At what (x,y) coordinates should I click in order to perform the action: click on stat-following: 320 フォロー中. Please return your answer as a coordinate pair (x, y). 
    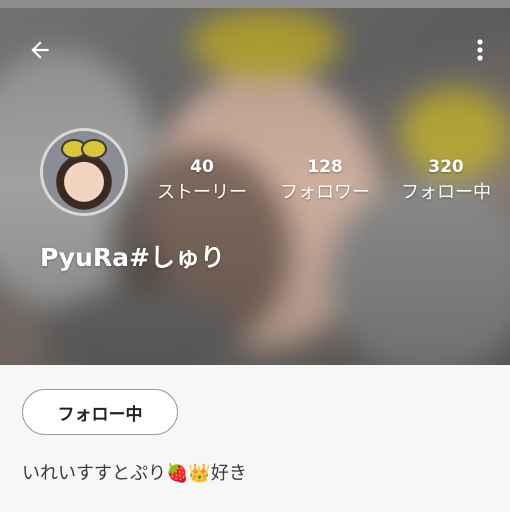
    Looking at the image, I should click on (446, 181).